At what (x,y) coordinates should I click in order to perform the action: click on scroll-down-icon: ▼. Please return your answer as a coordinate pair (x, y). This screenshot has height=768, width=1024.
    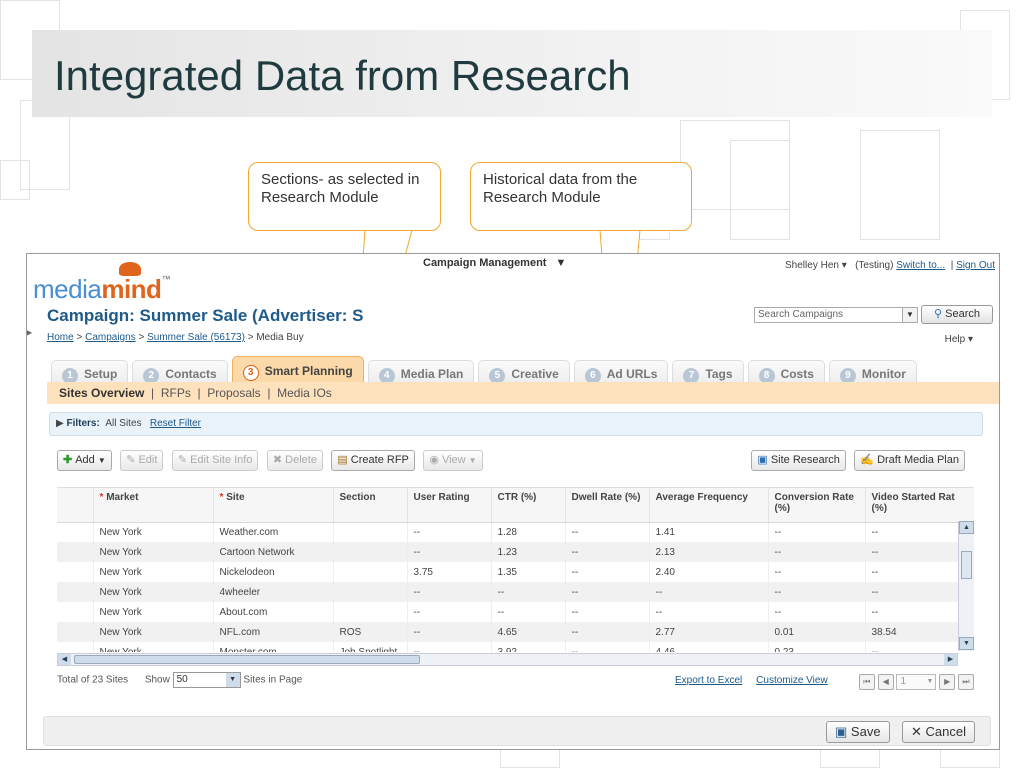
    Looking at the image, I should click on (966, 643).